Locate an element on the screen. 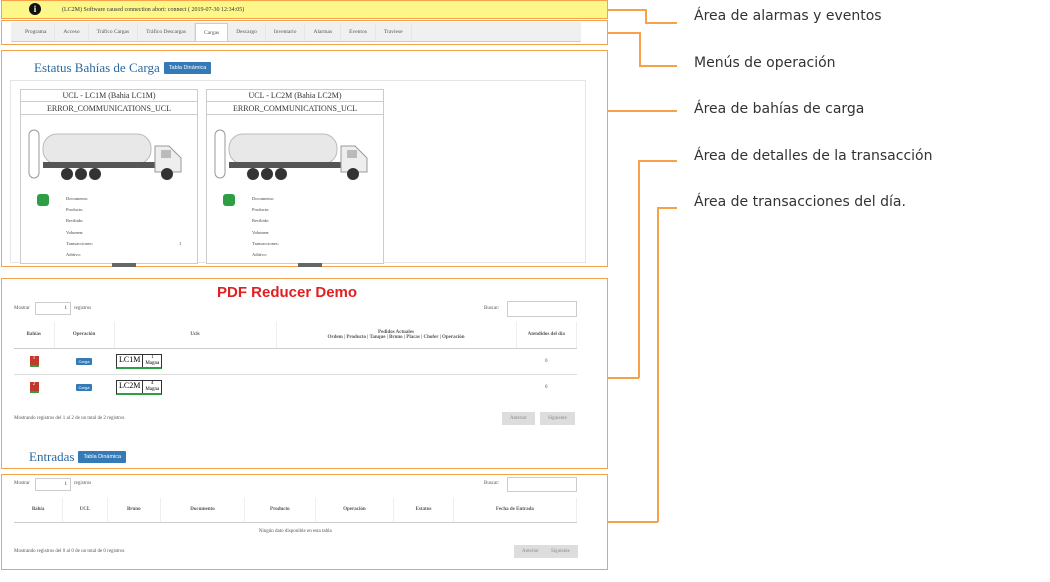 This screenshot has width=1050, height=582. ucl-box: LC2M 4 Magna is located at coordinates (139, 387).